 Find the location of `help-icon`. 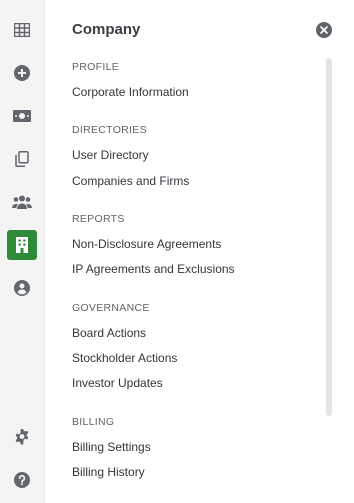

help-icon is located at coordinates (22, 480).